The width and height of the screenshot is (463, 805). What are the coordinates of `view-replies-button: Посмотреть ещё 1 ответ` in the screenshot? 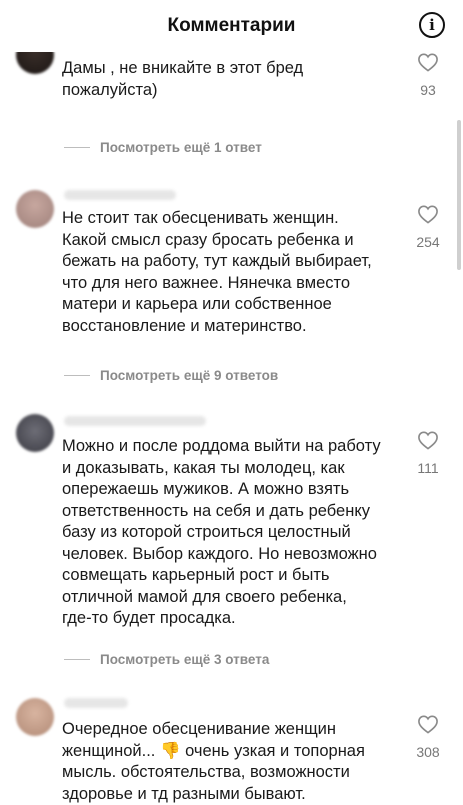 It's located at (163, 147).